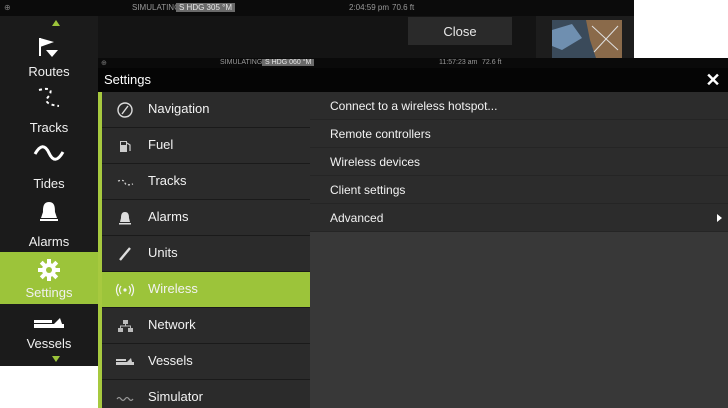 The width and height of the screenshot is (728, 408). Describe the element at coordinates (125, 399) in the screenshot. I see `simulator-icon` at that location.